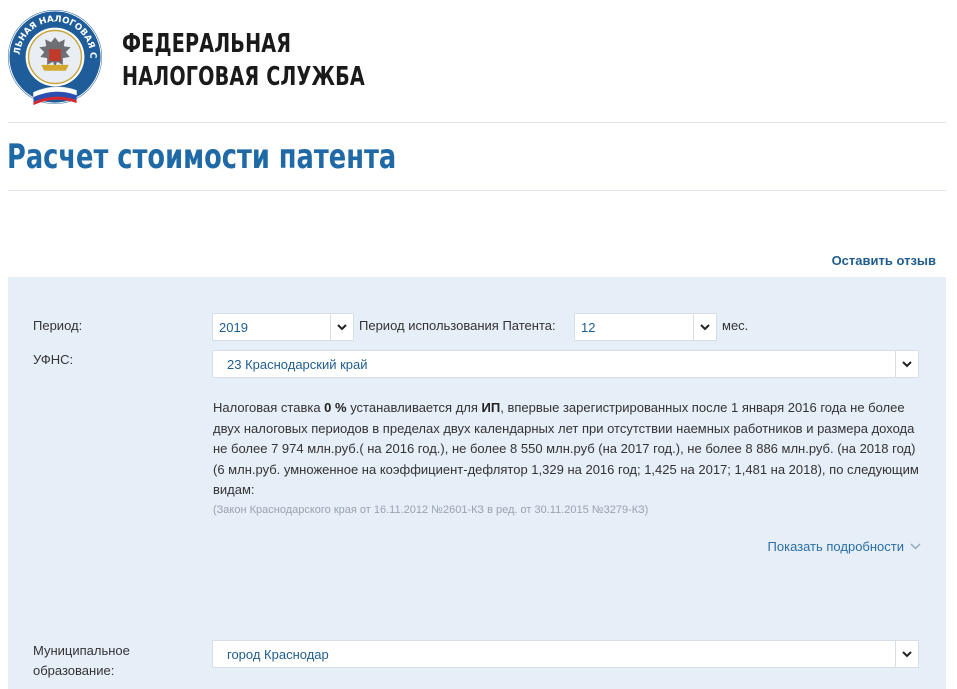 This screenshot has width=957, height=689. Describe the element at coordinates (491, 407) in the screenshot. I see `ip-abbreviation: ИП` at that location.